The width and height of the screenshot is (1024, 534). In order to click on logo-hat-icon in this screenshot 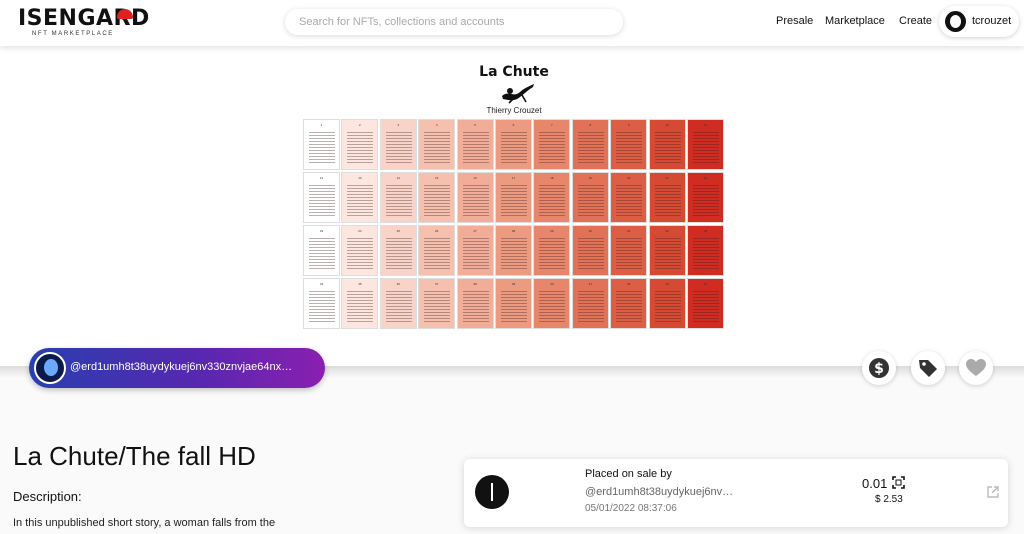, I will do `click(125, 14)`.